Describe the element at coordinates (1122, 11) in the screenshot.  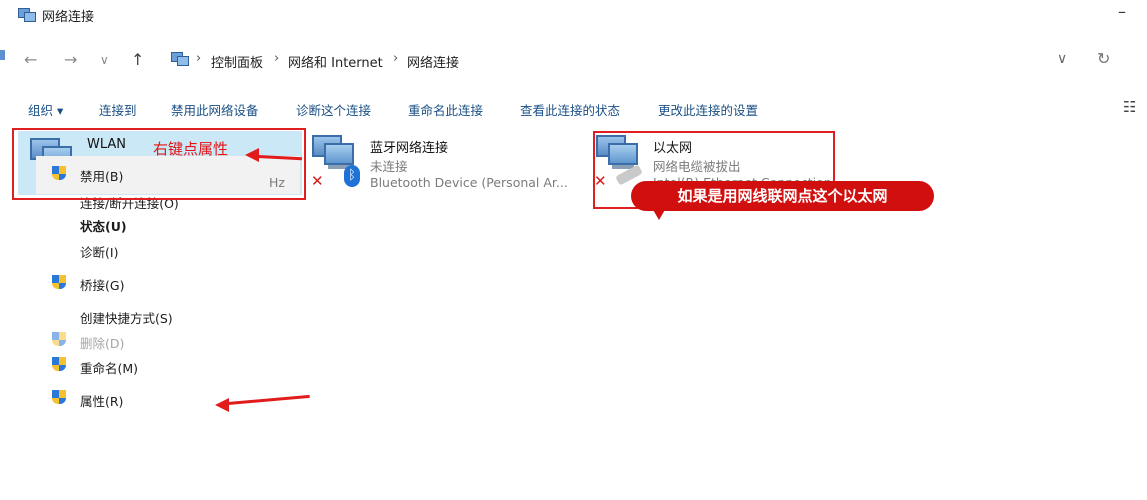
I see `minimize-button: –` at that location.